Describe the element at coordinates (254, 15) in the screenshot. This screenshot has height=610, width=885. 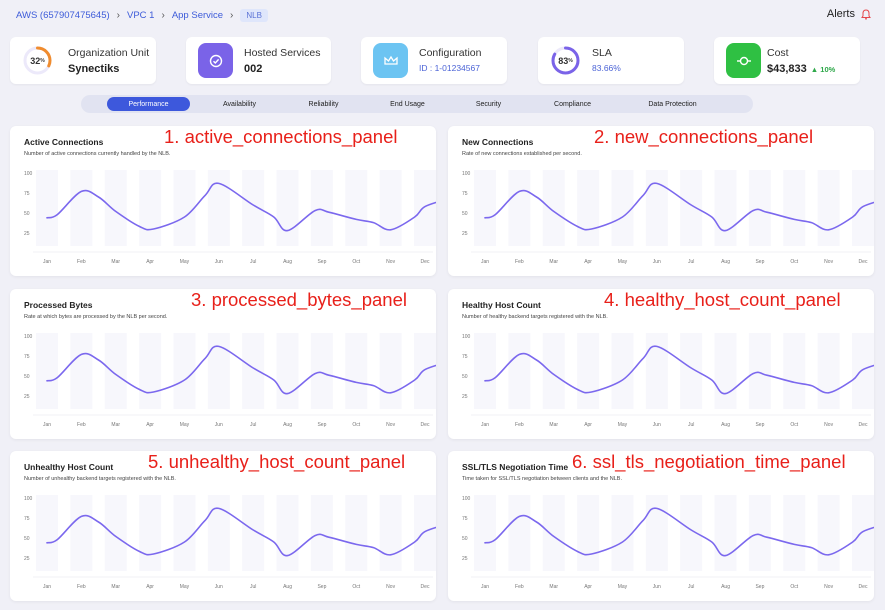
I see `breadcrumb-current: NLB` at that location.